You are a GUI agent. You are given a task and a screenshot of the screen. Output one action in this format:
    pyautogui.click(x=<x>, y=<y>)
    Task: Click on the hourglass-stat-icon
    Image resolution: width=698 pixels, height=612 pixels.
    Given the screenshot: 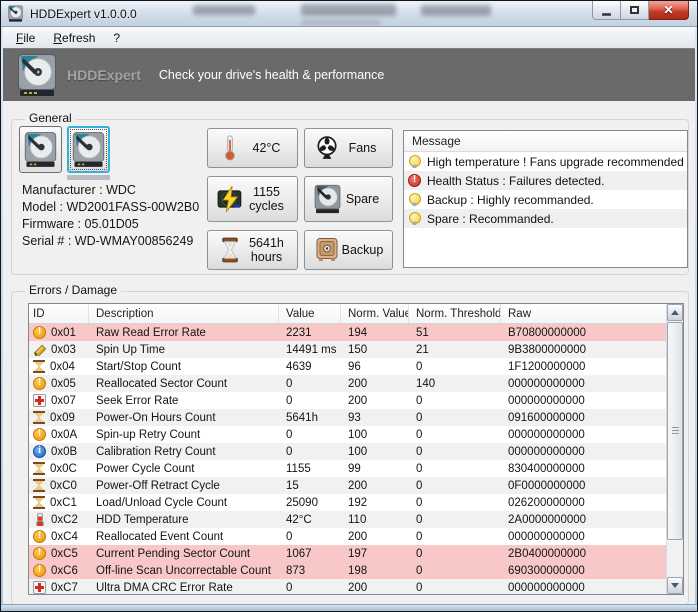 What is the action you would take?
    pyautogui.click(x=230, y=250)
    